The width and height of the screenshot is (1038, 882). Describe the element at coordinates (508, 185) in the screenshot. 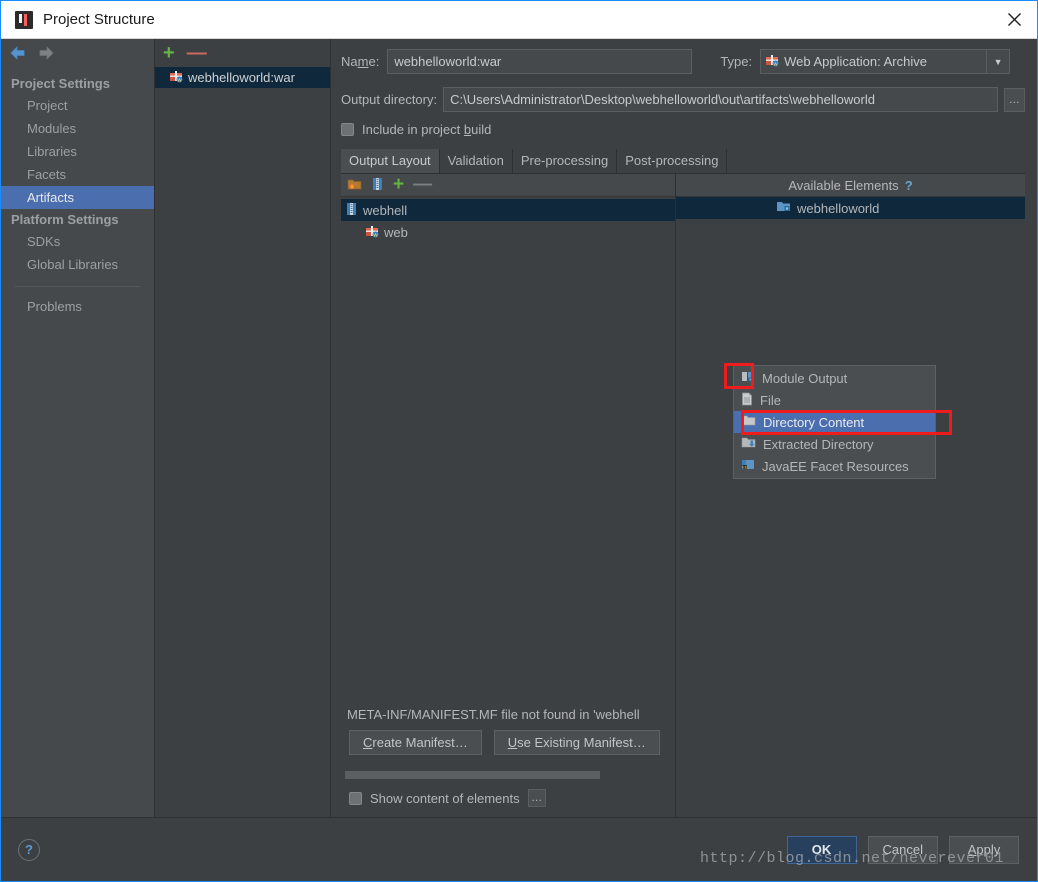

I see `output-layout-toolbar: + —` at that location.